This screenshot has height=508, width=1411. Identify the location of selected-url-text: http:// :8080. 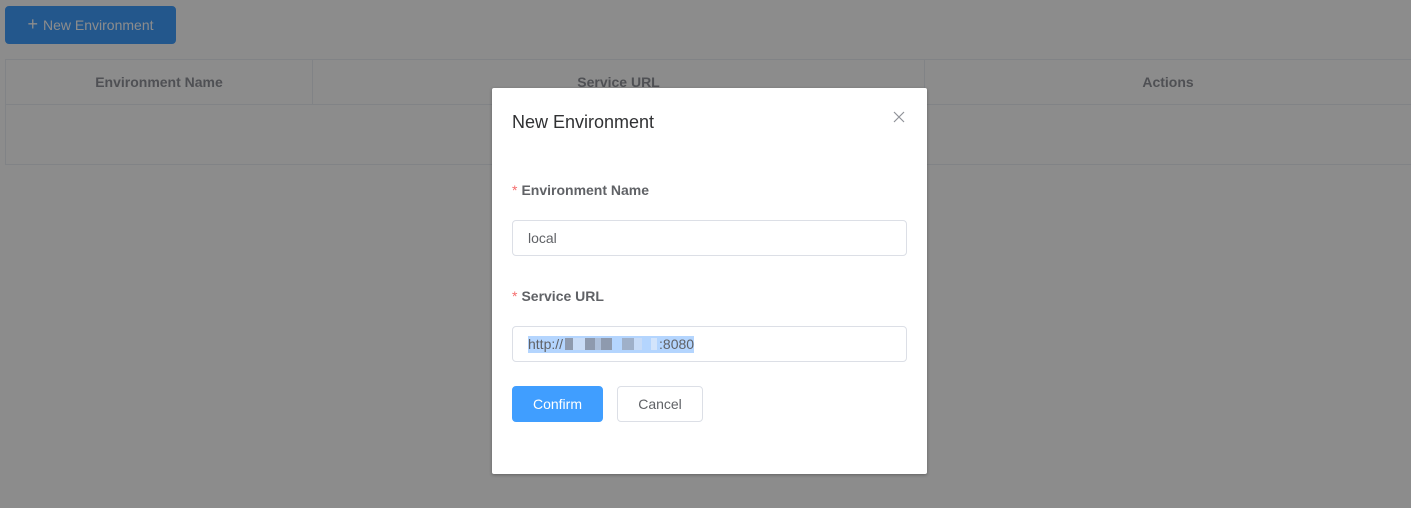
(611, 344).